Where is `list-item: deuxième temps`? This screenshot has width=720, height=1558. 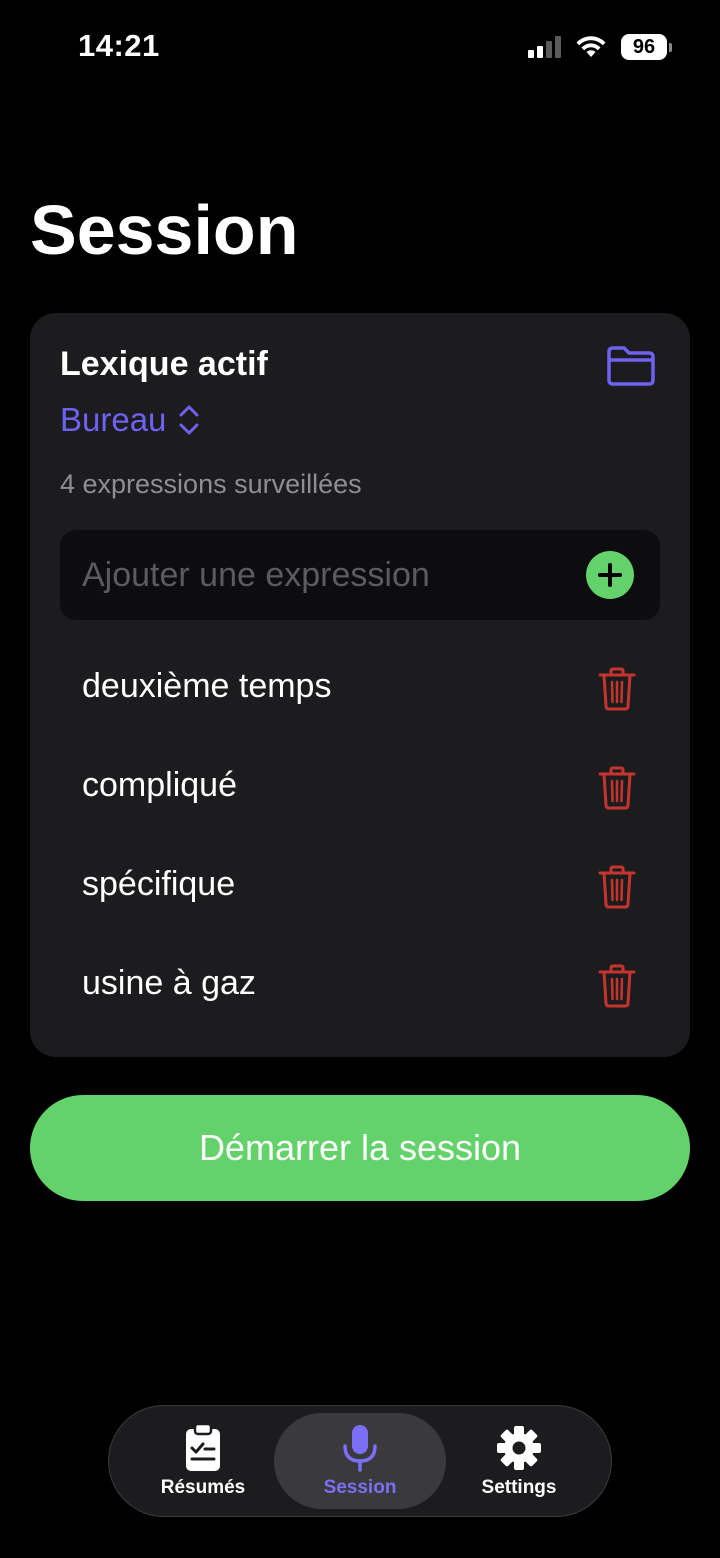
list-item: deuxième temps is located at coordinates (360, 689).